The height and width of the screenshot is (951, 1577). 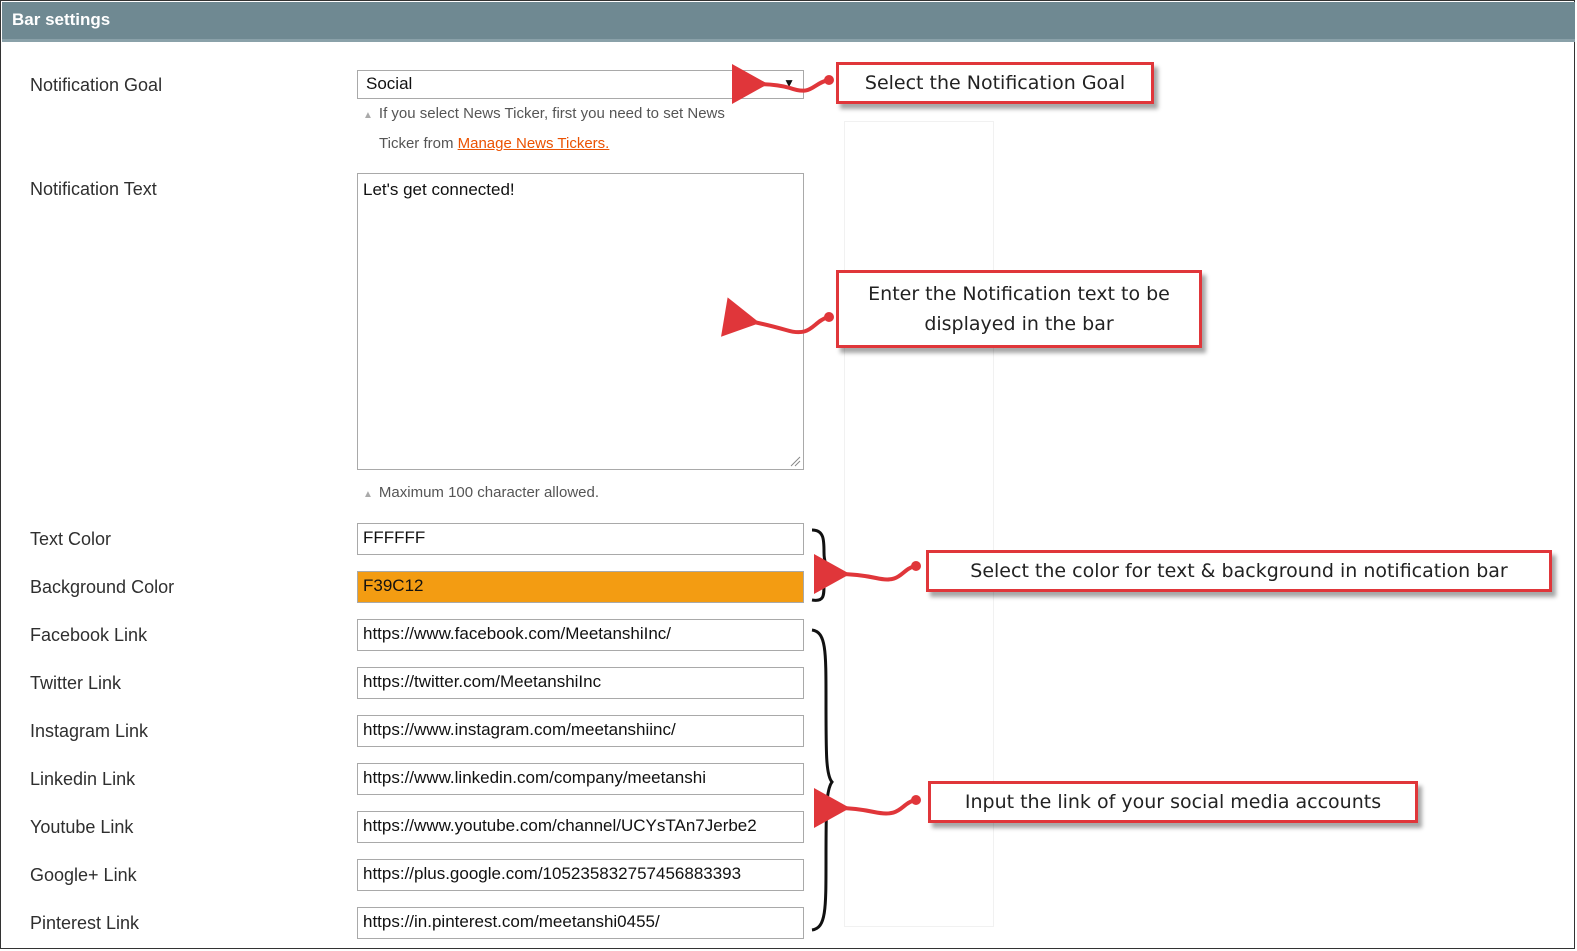 I want to click on callout-goal: Select the Notification Goal, so click(x=995, y=83).